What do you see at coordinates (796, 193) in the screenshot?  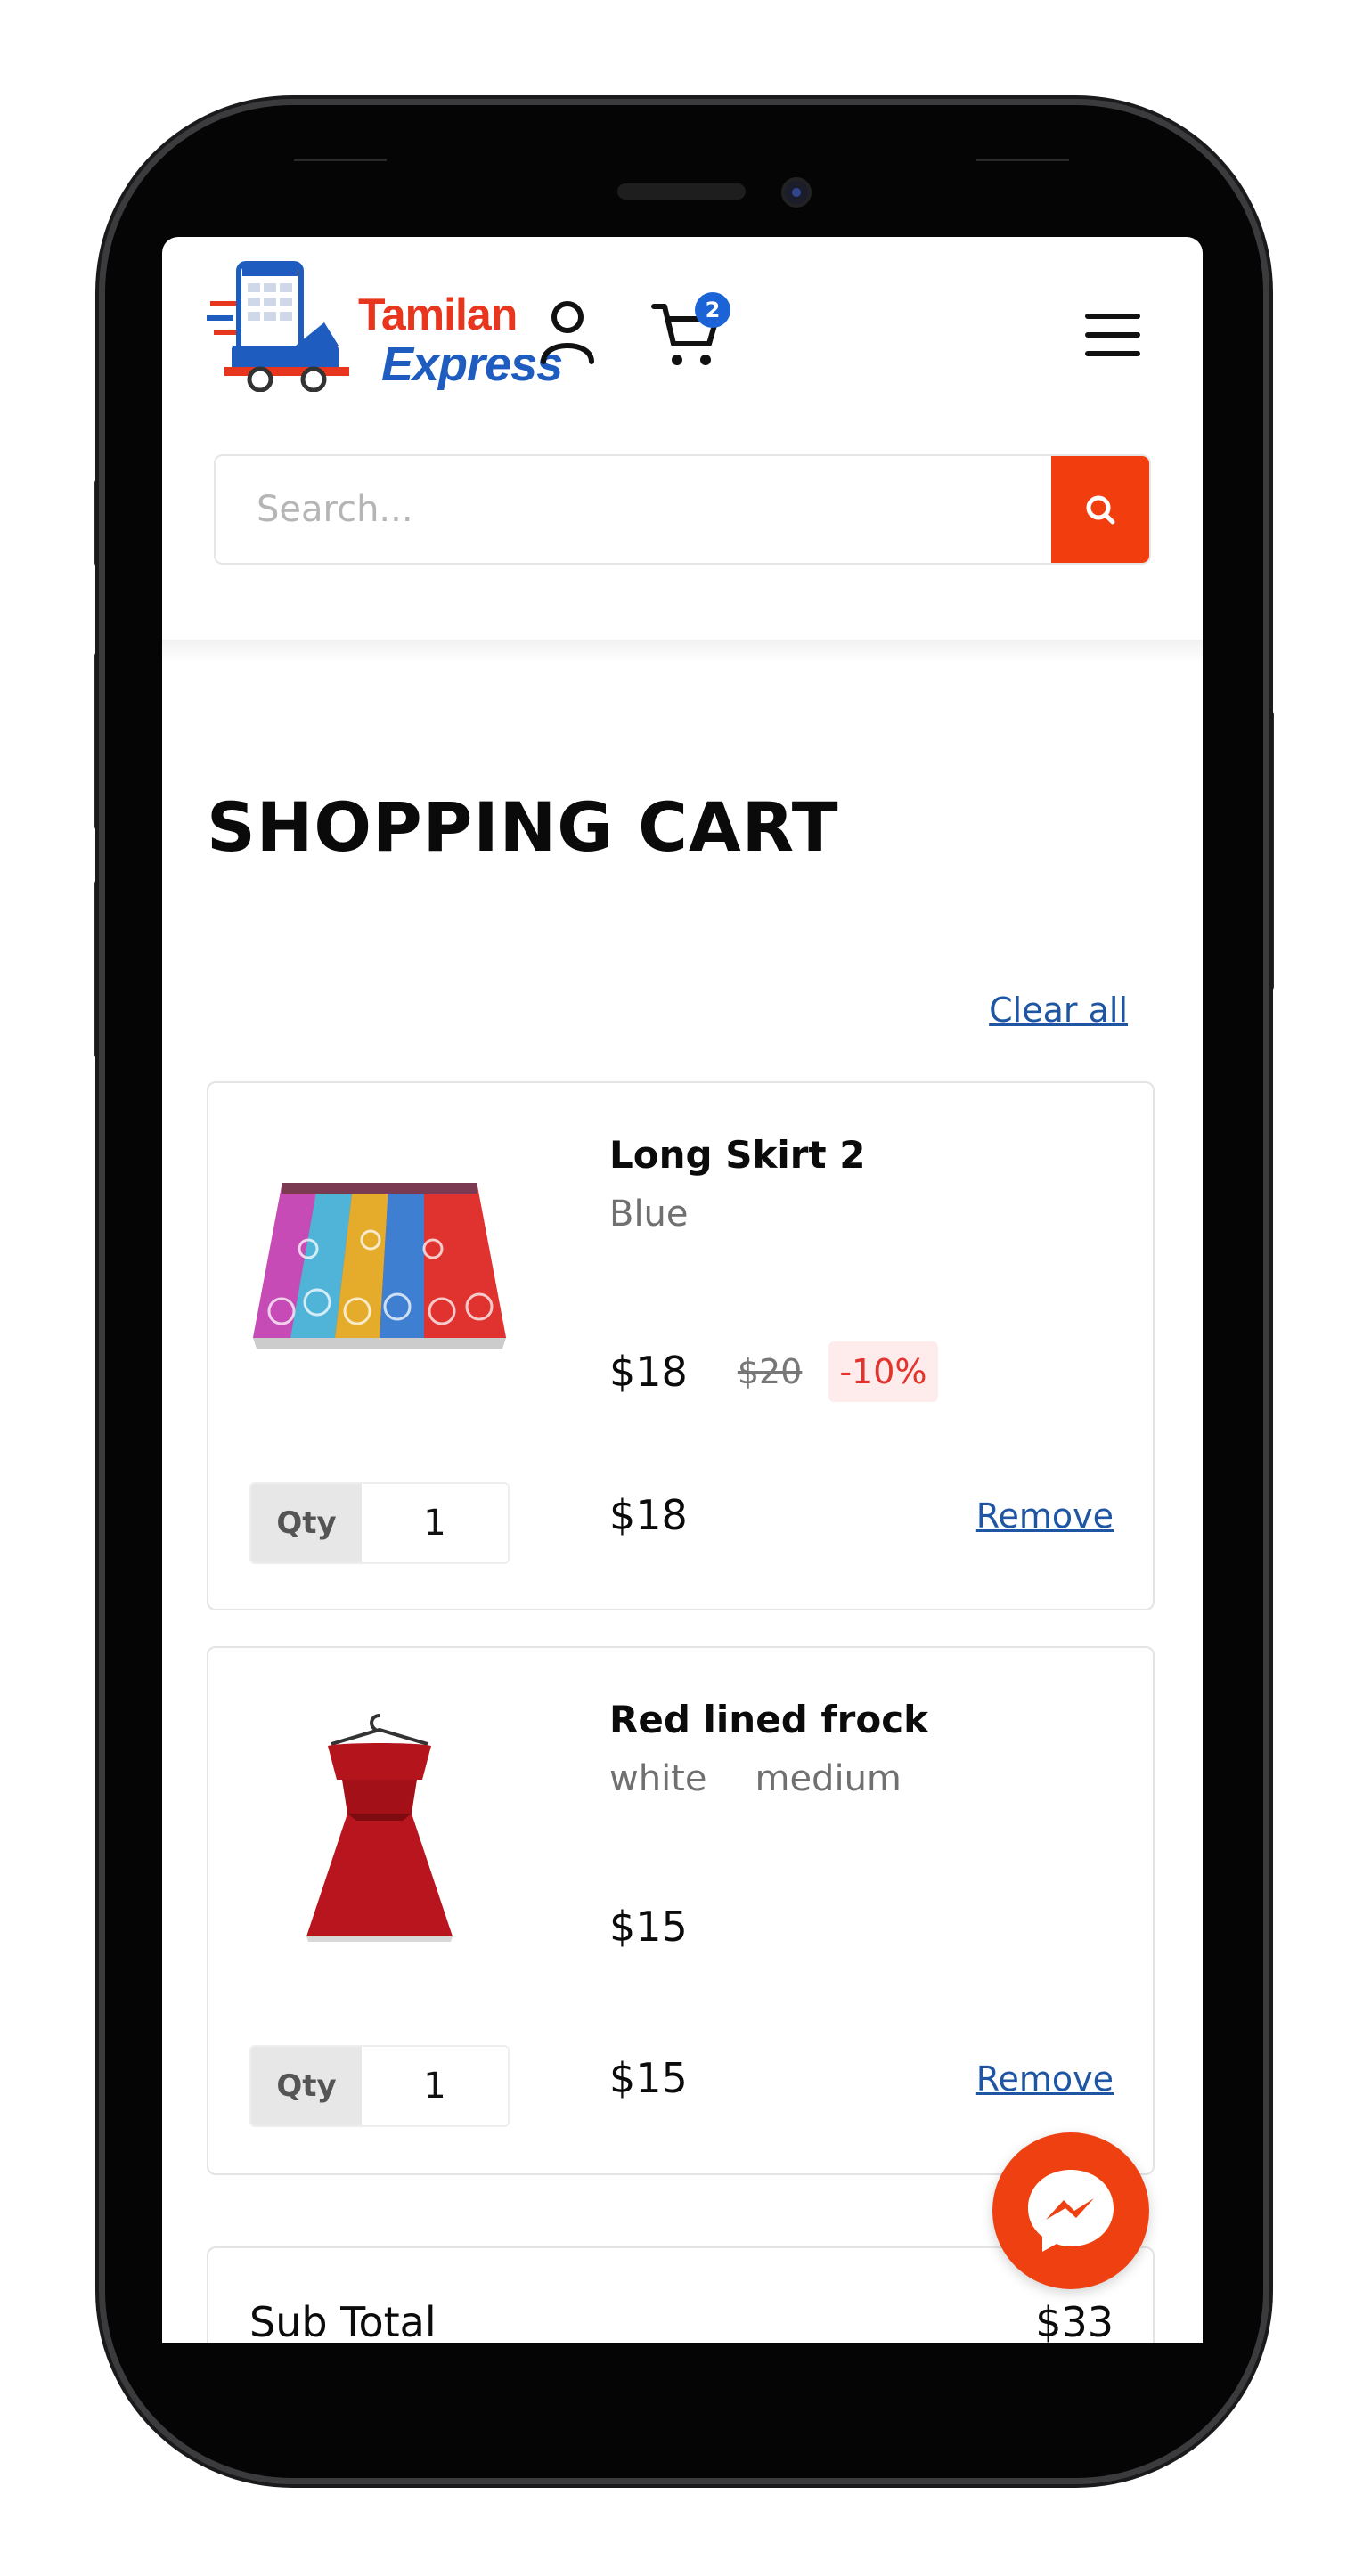 I see `front-camera` at bounding box center [796, 193].